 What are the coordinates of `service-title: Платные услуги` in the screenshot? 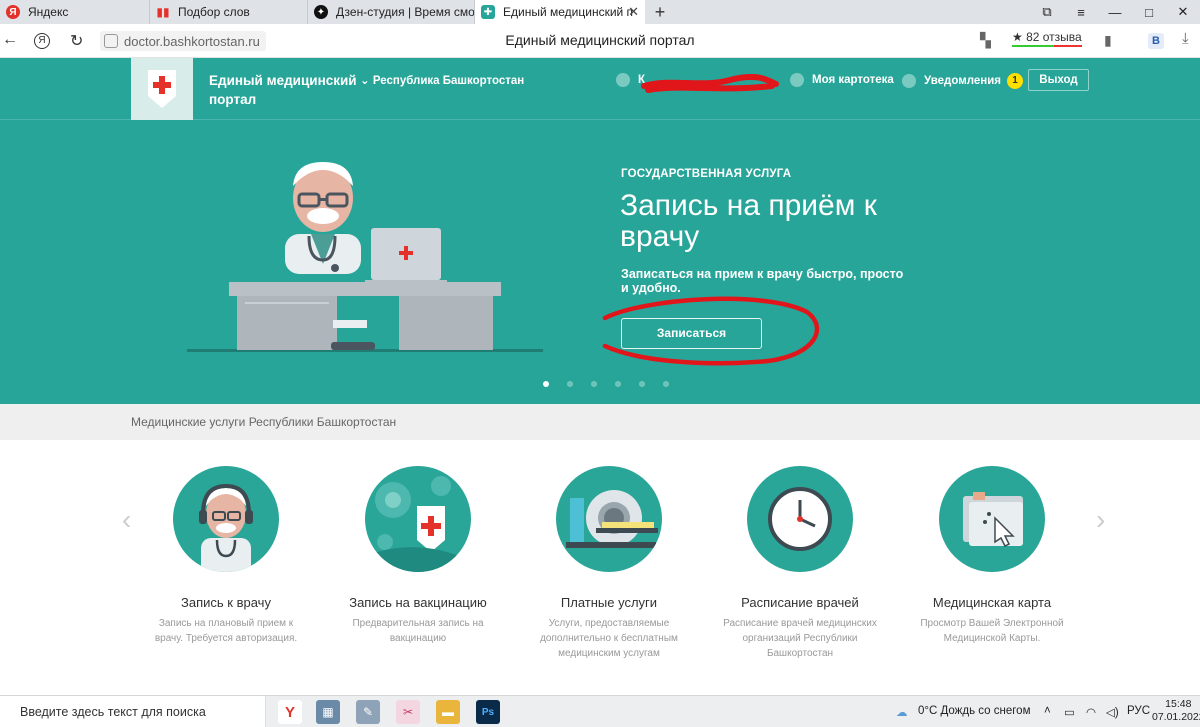 It's located at (609, 602).